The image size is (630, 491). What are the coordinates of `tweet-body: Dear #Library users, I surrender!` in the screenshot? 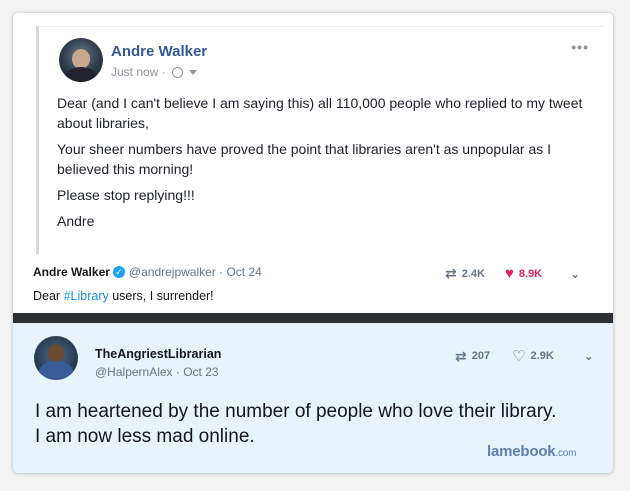 It's located at (123, 296).